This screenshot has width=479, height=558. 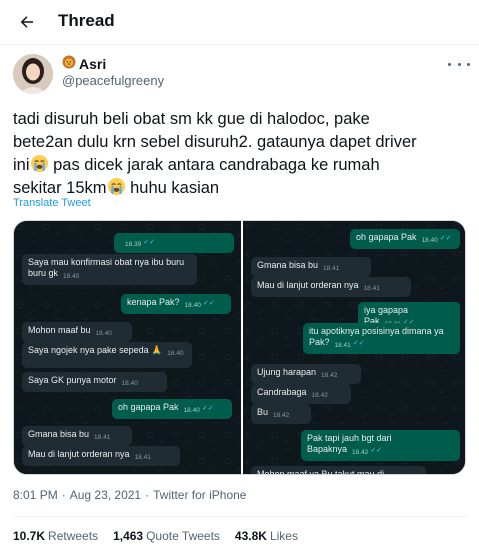 What do you see at coordinates (239, 22) in the screenshot?
I see `thread-header: Thread` at bounding box center [239, 22].